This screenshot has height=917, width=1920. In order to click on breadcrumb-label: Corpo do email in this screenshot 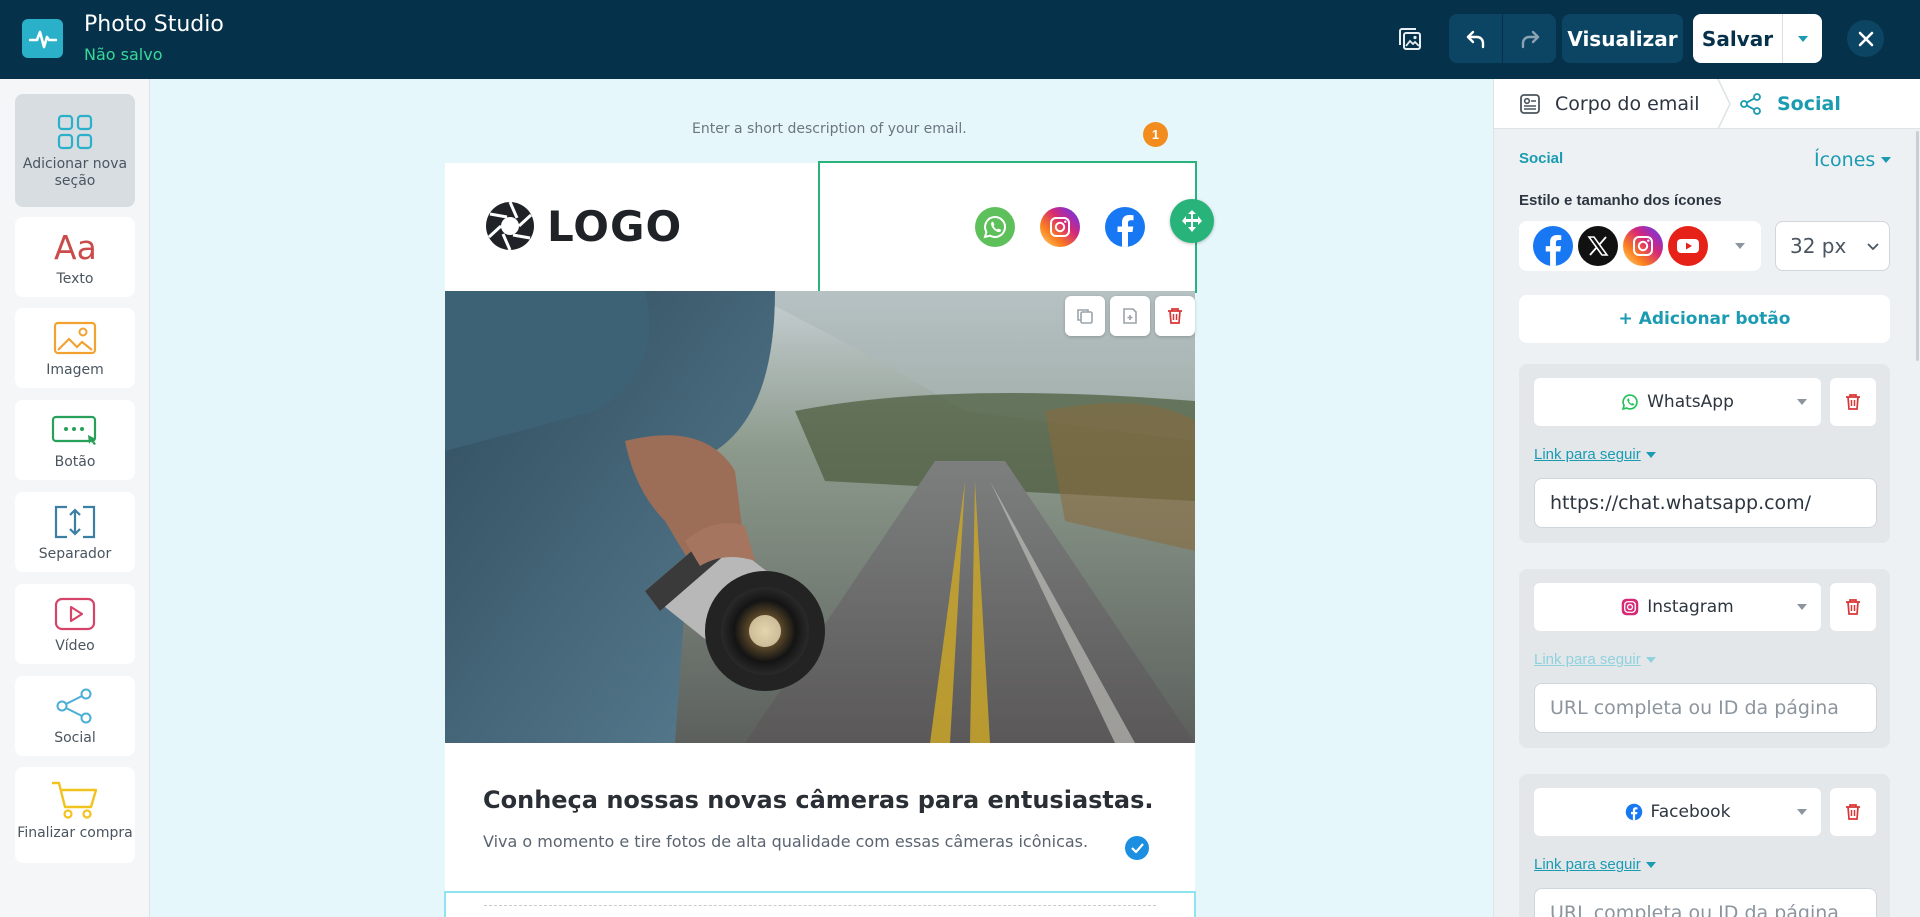, I will do `click(1627, 104)`.